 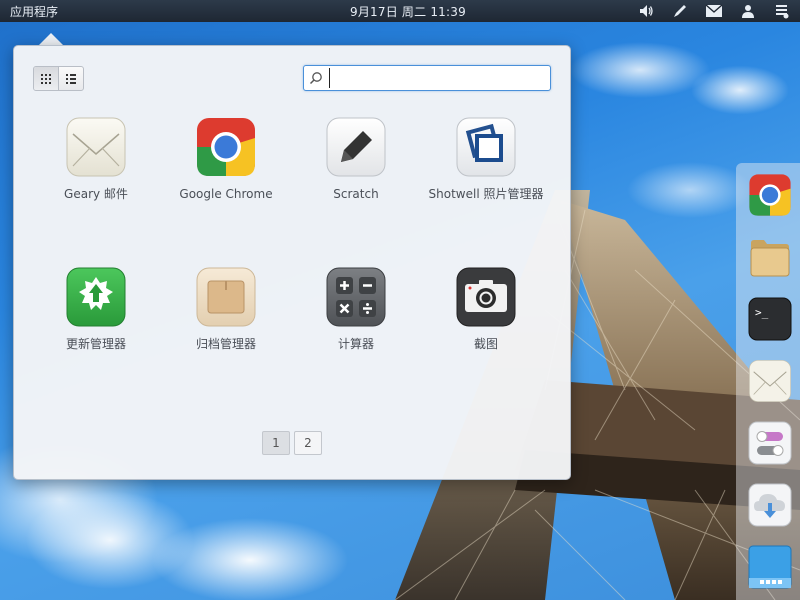 I want to click on screenshot-icon, so click(x=486, y=297).